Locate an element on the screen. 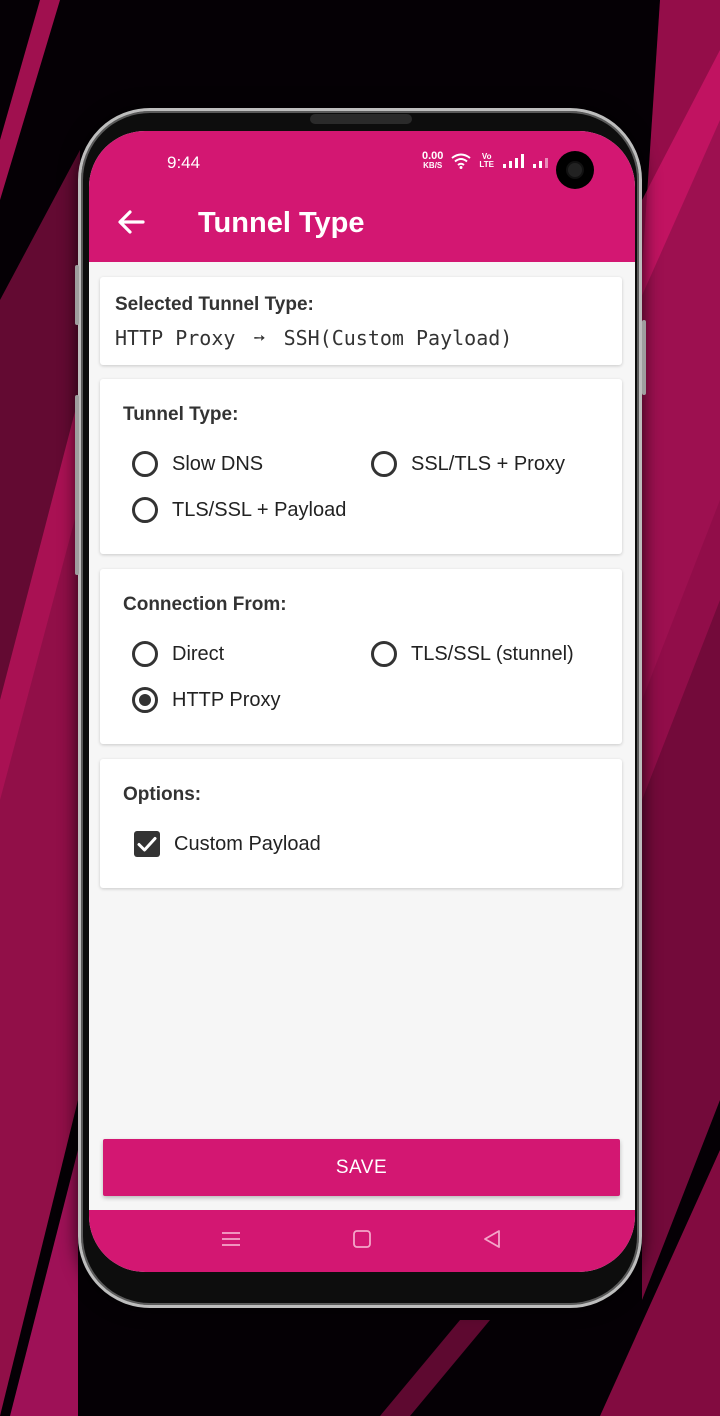 The width and height of the screenshot is (720, 1416). checkbox-label: Custom Payload is located at coordinates (247, 843).